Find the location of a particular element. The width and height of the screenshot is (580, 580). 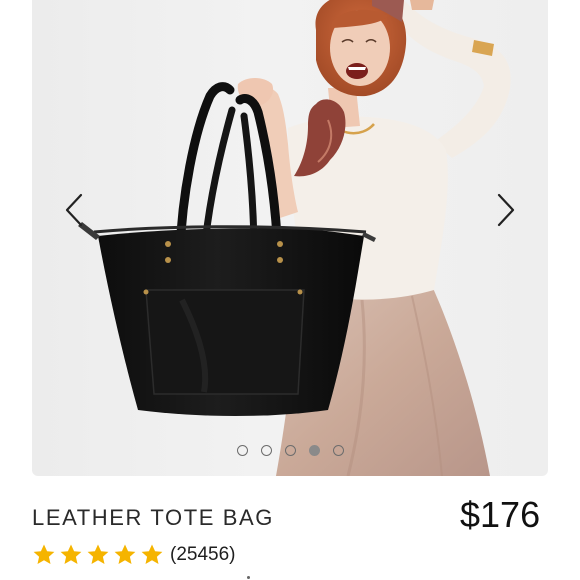

chevron-left-icon is located at coordinates (74, 210).